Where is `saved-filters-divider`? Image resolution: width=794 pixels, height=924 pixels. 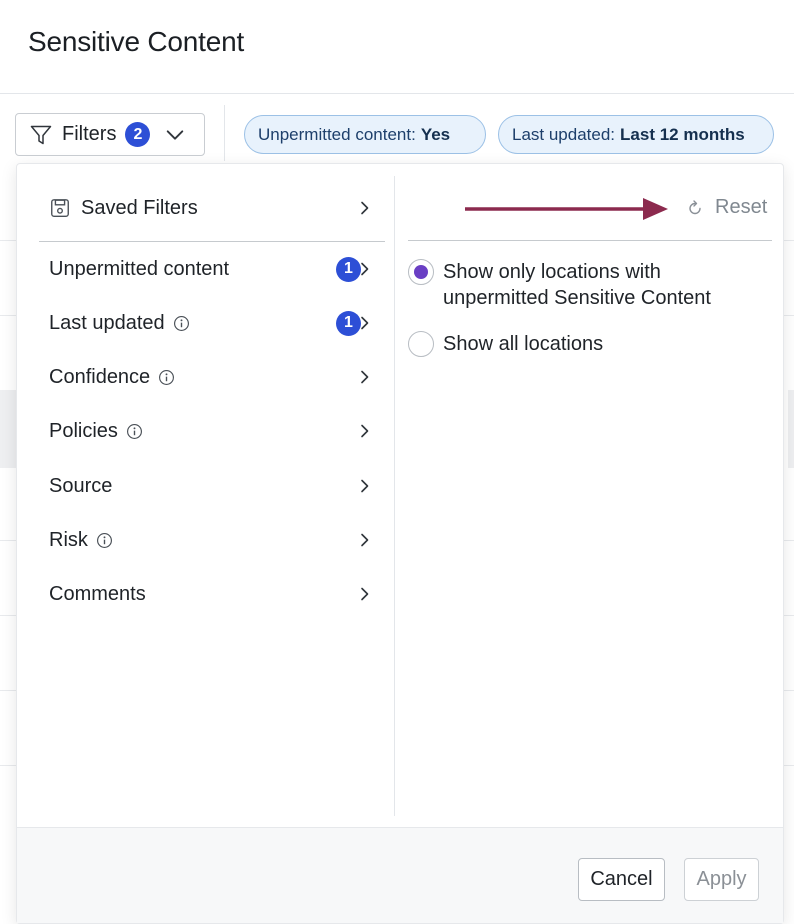 saved-filters-divider is located at coordinates (212, 241).